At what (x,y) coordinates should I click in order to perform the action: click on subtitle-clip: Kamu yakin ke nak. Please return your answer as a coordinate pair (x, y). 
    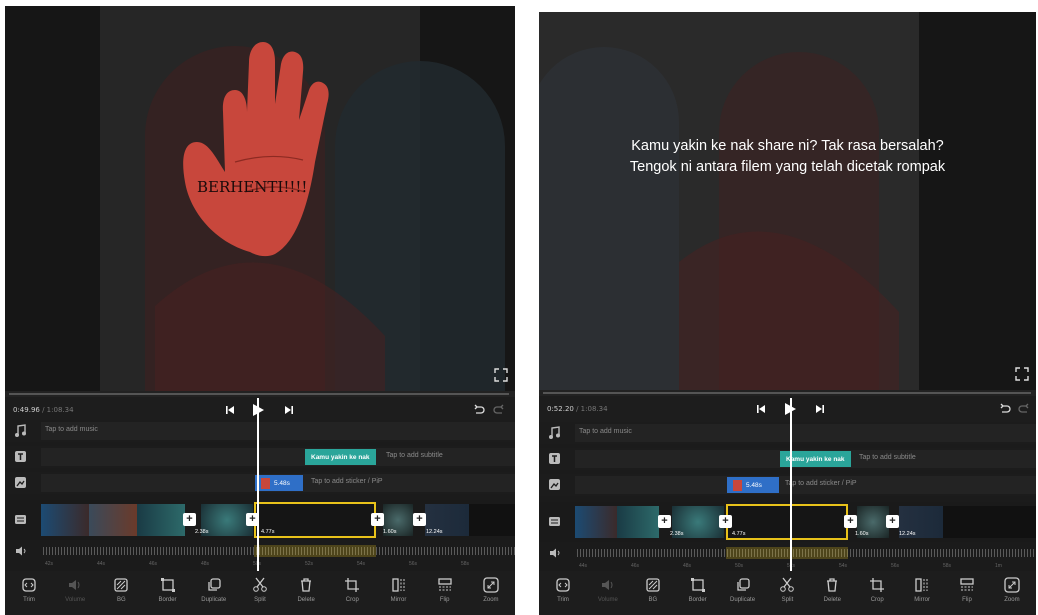
    Looking at the image, I should click on (340, 457).